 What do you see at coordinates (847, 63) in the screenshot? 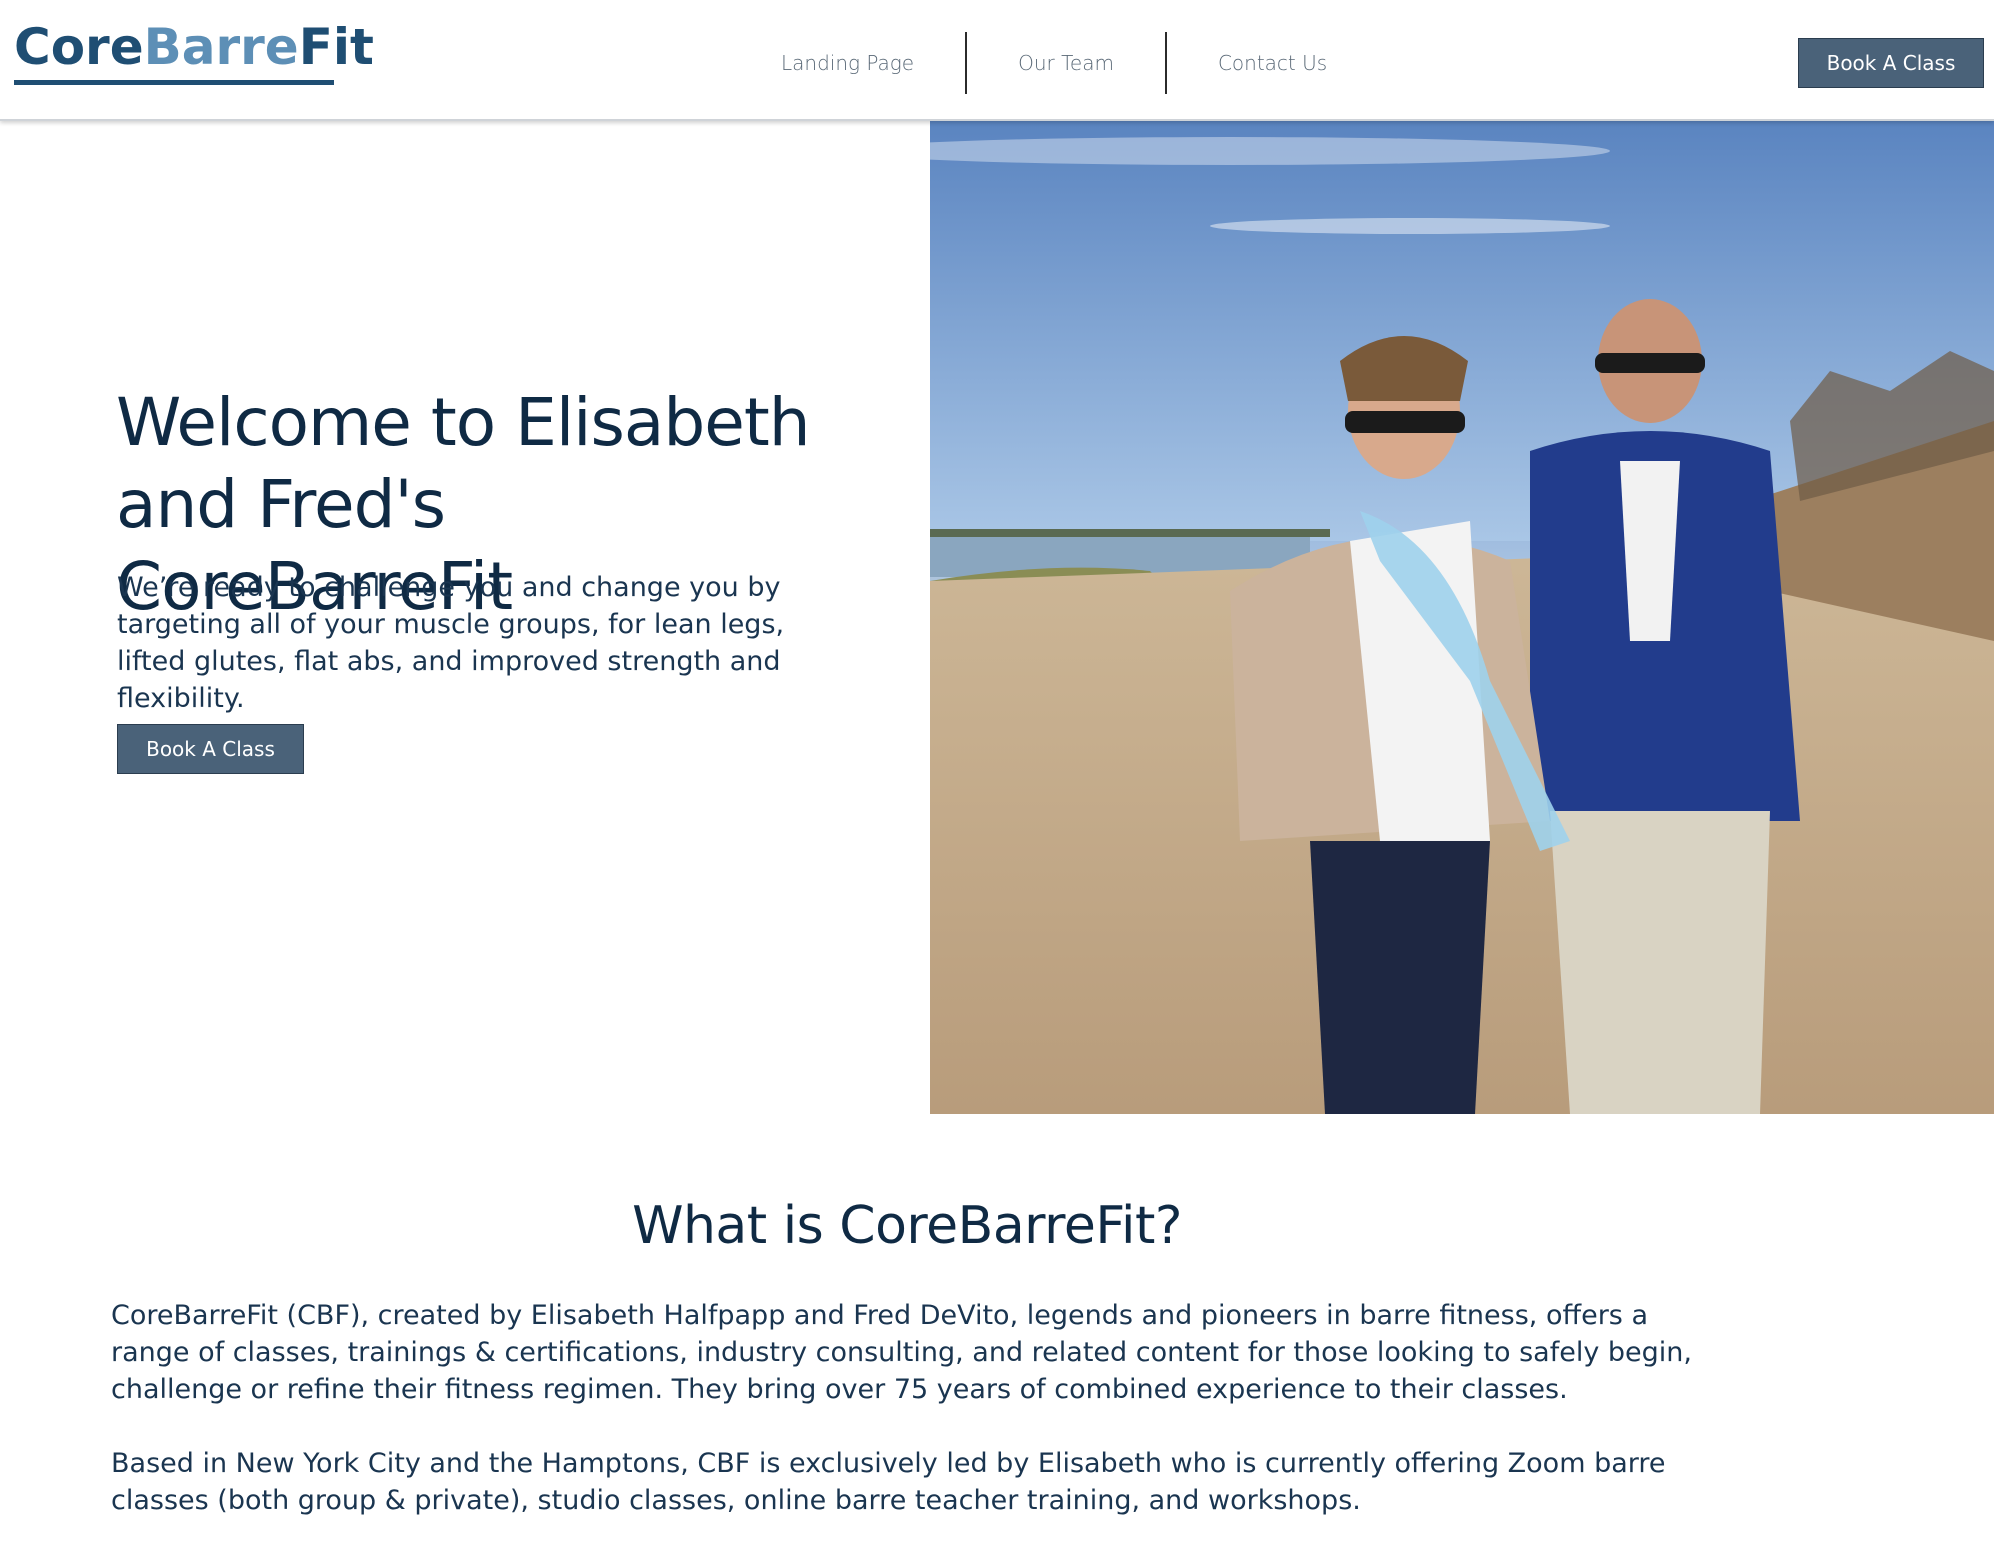
I see `nav-item-landing-page: Landing Page` at bounding box center [847, 63].